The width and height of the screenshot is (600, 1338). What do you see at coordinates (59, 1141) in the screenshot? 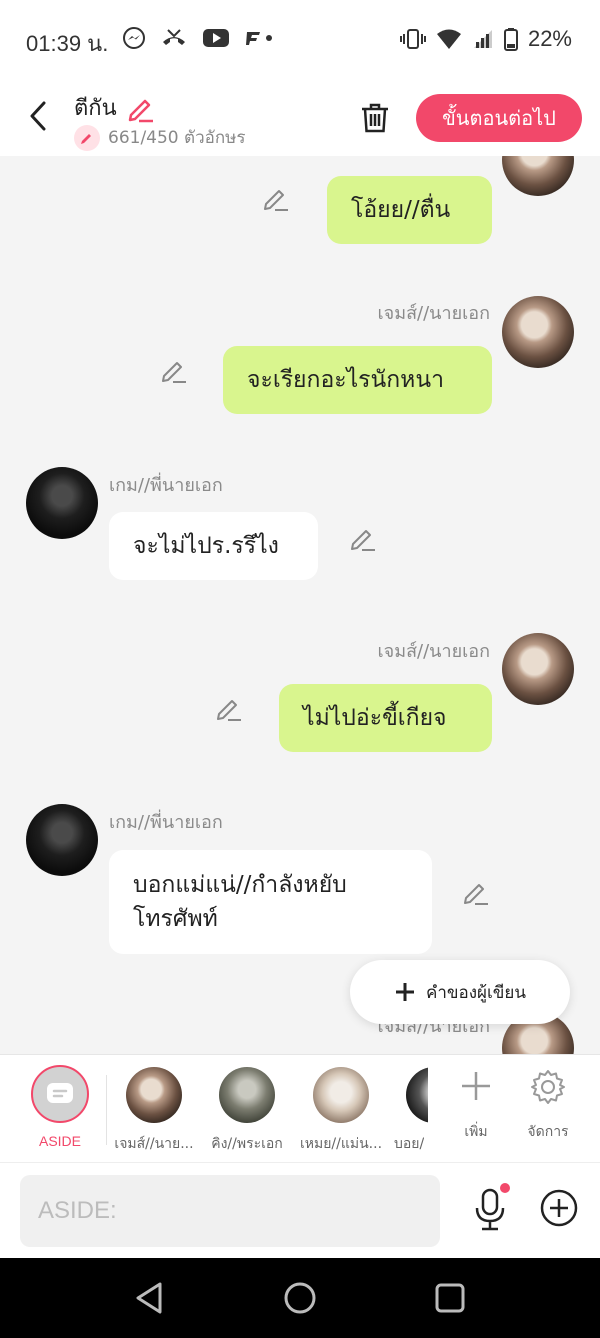
I see `aside-label: ASIDE` at bounding box center [59, 1141].